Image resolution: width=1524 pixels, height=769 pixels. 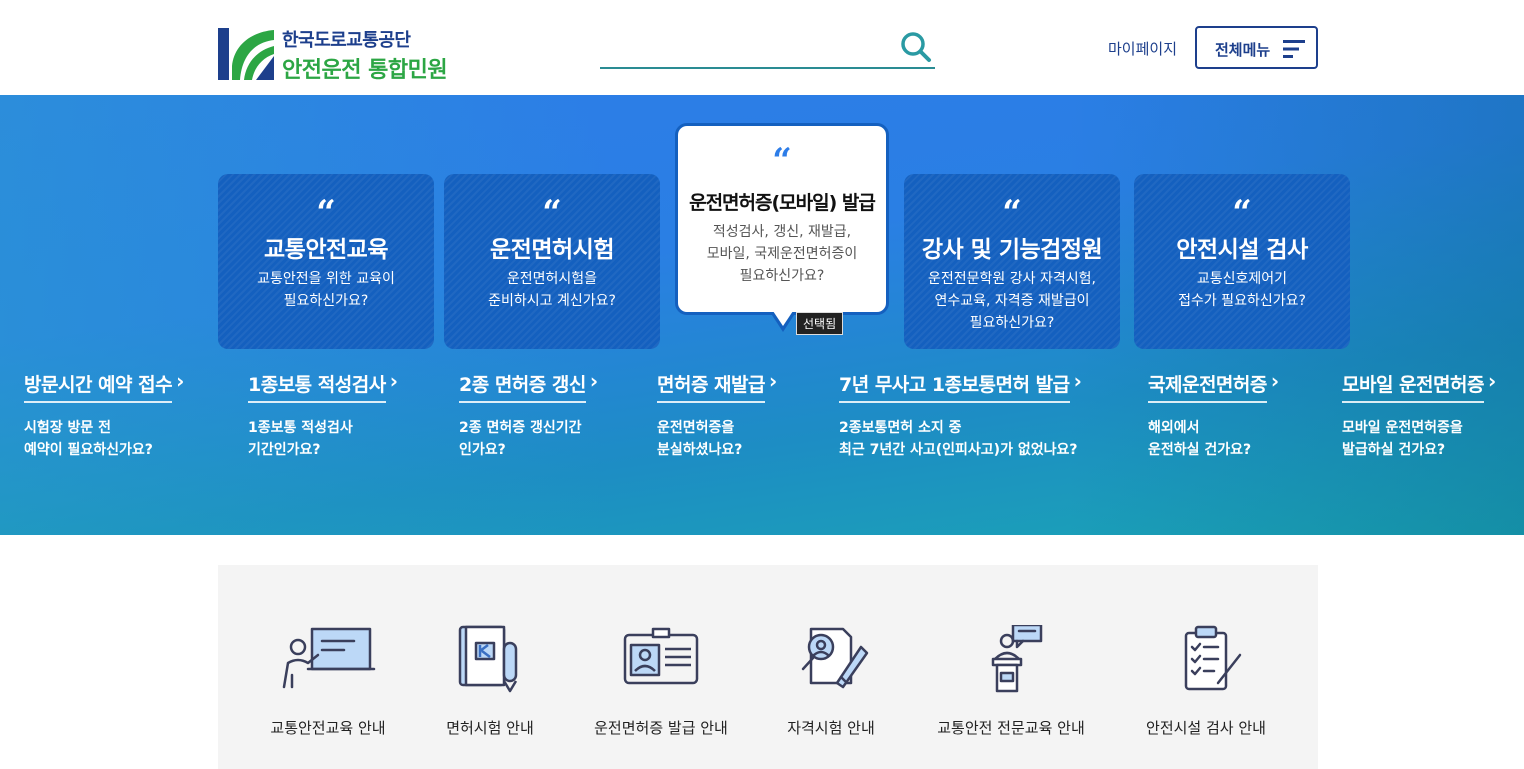 I want to click on id-card-icon, so click(x=661, y=656).